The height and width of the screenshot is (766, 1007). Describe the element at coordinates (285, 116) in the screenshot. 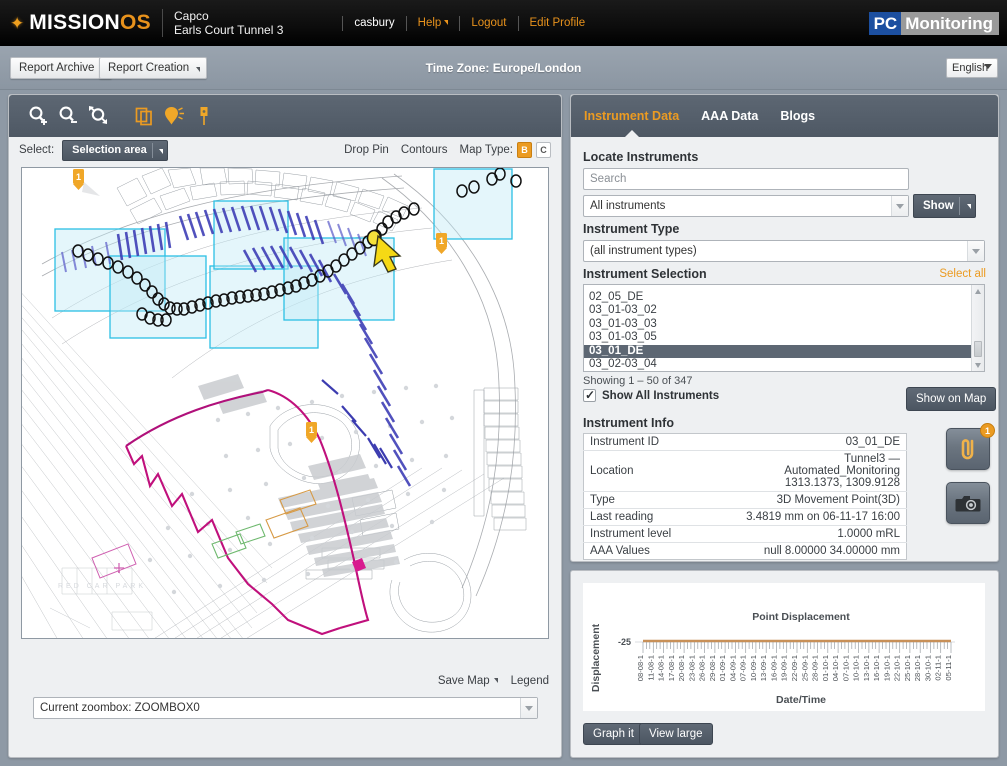

I see `map-toolbar` at that location.